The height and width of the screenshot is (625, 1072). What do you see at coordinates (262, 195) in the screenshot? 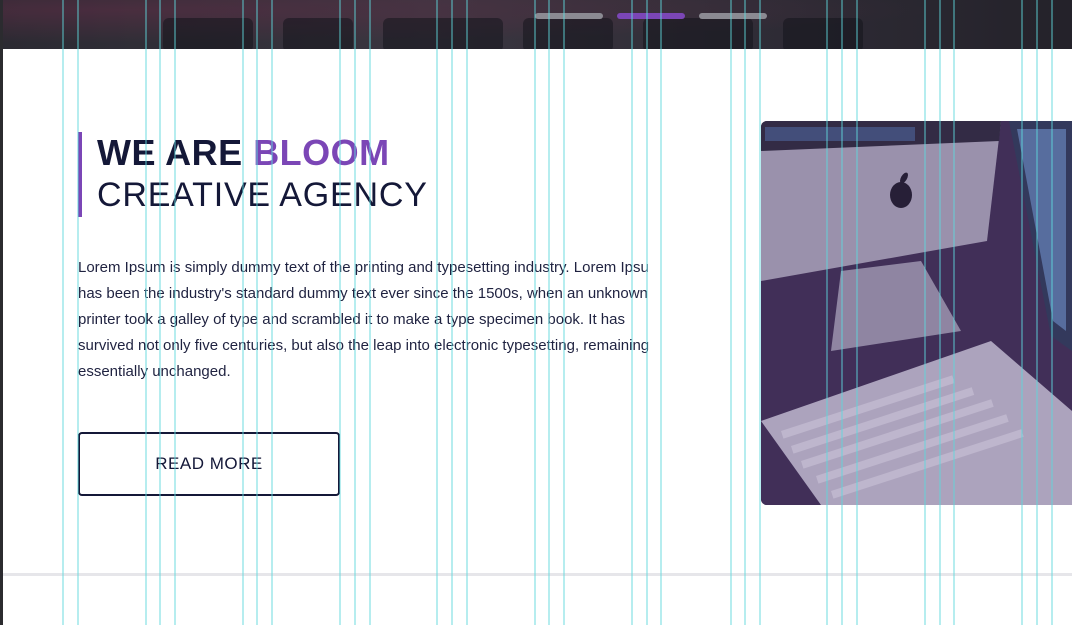
I see `headline-subtitle: CREATIVE AGENCY` at bounding box center [262, 195].